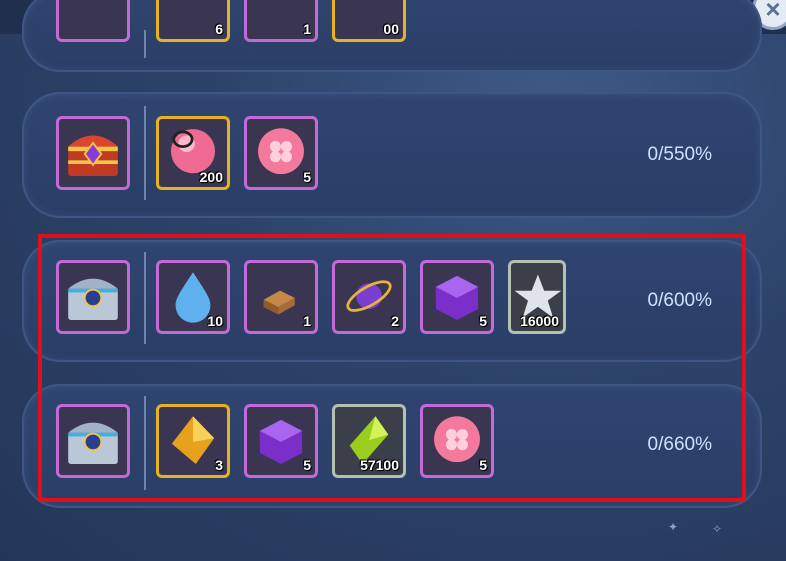  Describe the element at coordinates (679, 154) in the screenshot. I see `progress-percent: 0/550%` at that location.